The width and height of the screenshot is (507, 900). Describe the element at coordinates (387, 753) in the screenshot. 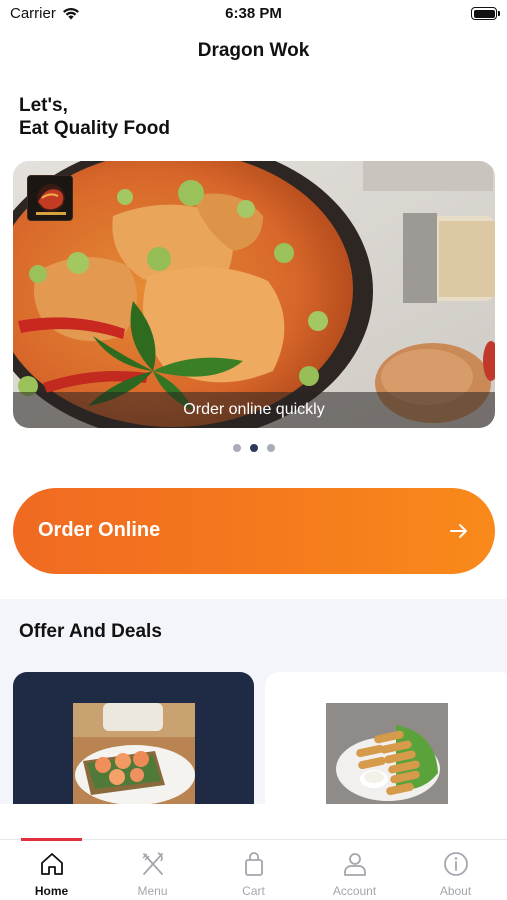

I see `spring-rolls-image` at that location.